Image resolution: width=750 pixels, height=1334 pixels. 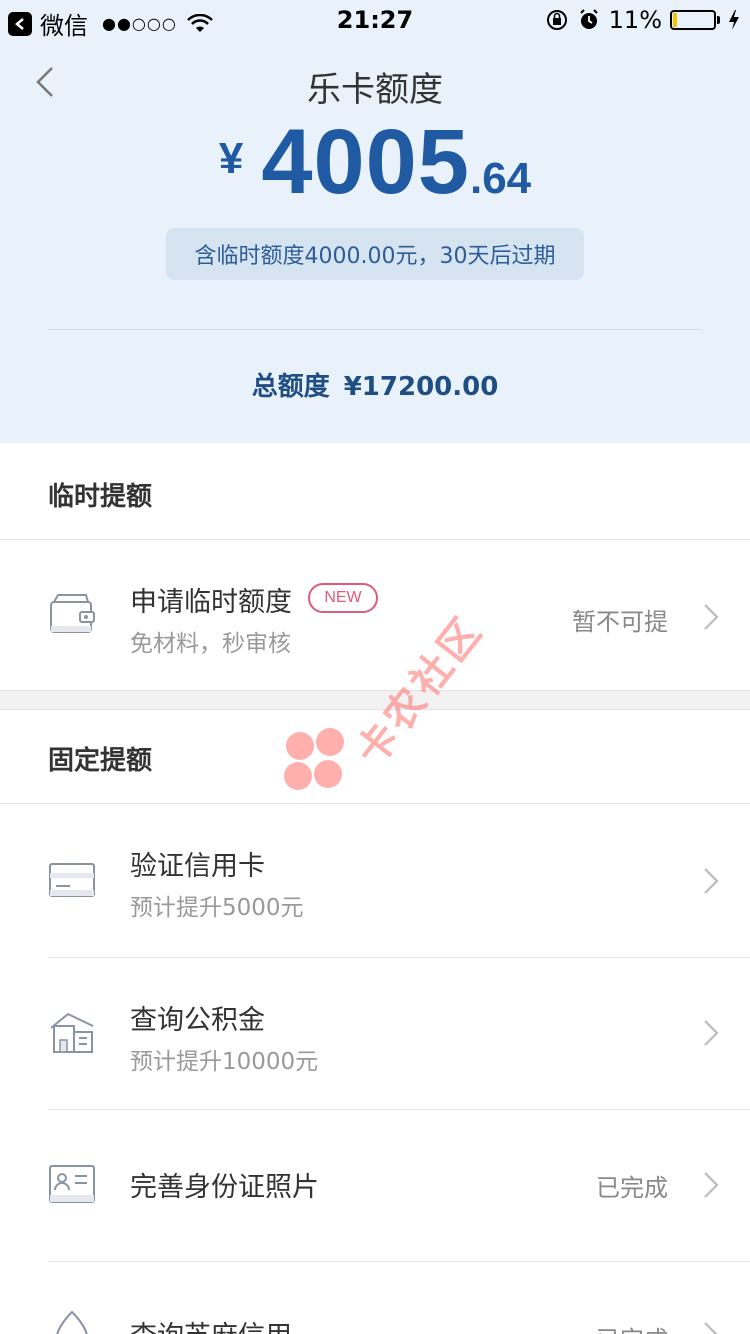 What do you see at coordinates (199, 22) in the screenshot?
I see `wifi-icon` at bounding box center [199, 22].